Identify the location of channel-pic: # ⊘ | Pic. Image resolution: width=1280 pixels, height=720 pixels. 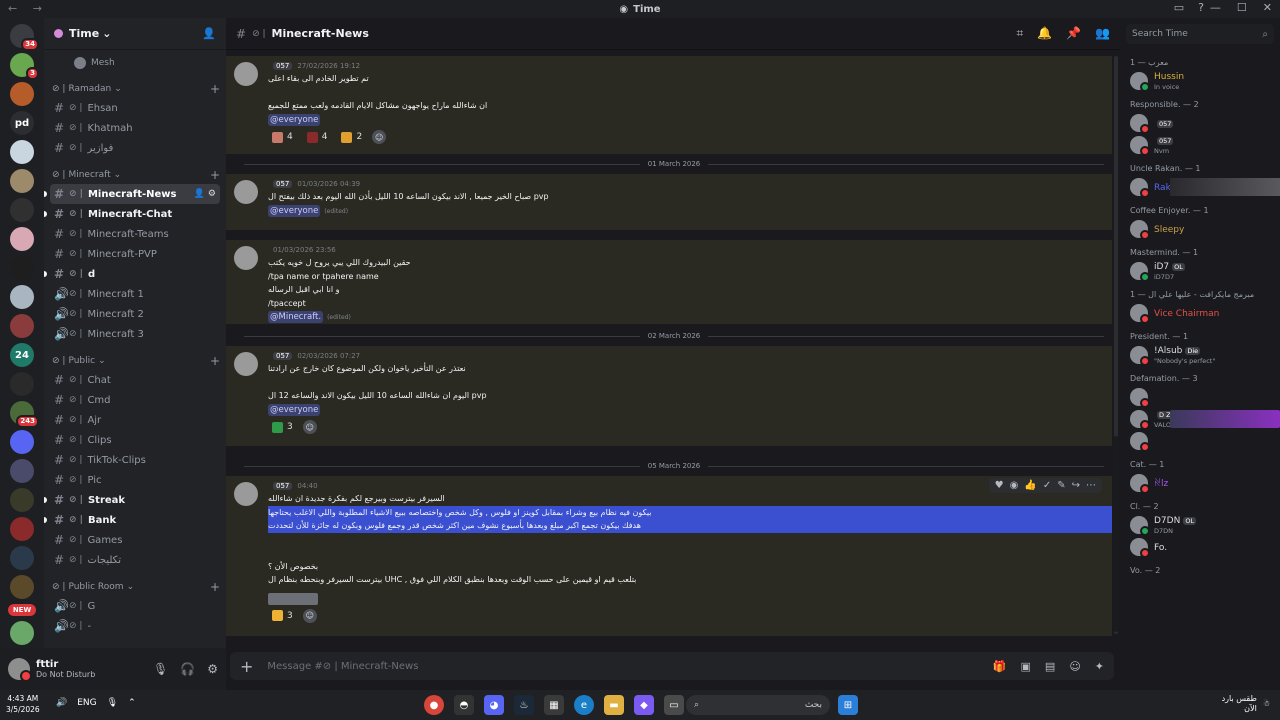
(135, 480).